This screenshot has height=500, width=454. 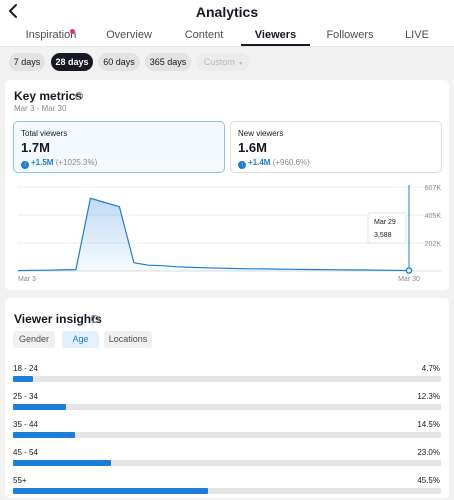 What do you see at coordinates (25, 396) in the screenshot?
I see `age-range-label: 25 - 34` at bounding box center [25, 396].